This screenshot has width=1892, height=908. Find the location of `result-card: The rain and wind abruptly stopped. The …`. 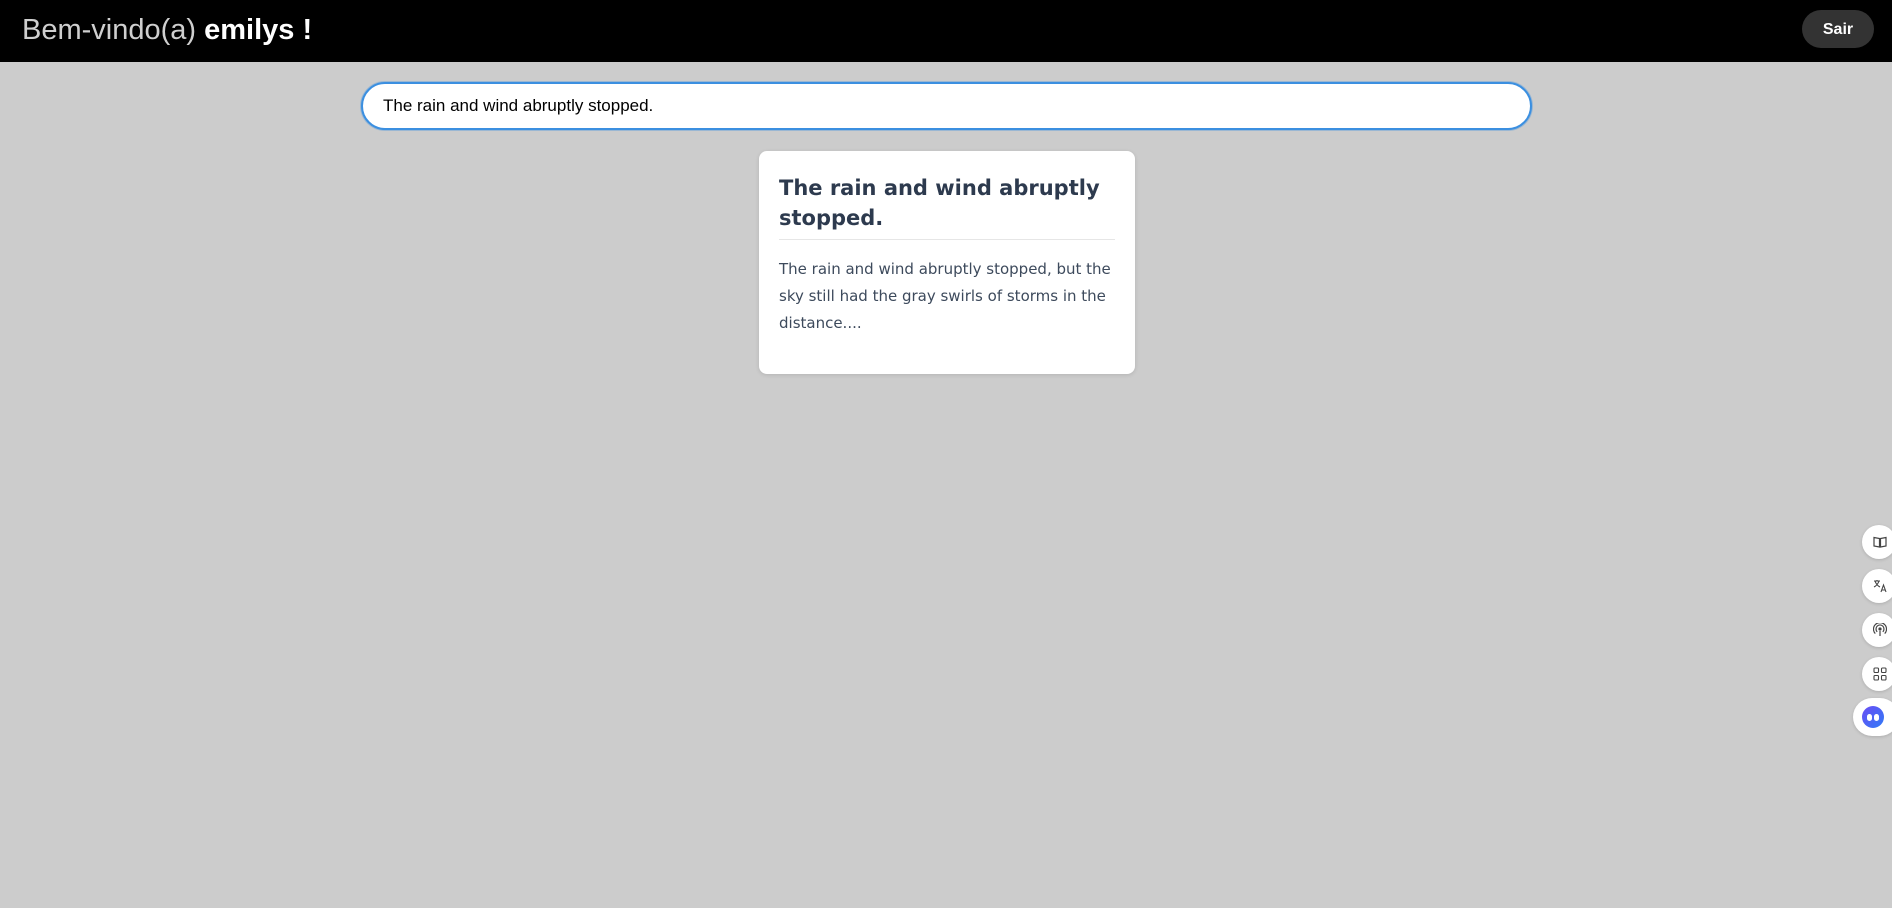

result-card: The rain and wind abruptly stopped. The … is located at coordinates (947, 262).